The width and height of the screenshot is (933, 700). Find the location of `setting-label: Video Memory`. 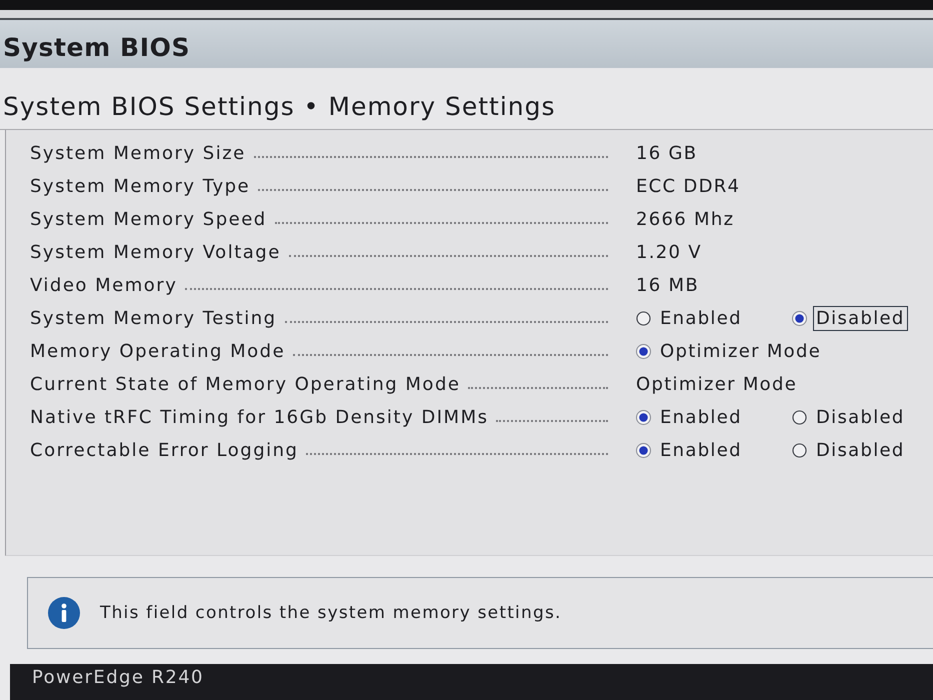

setting-label: Video Memory is located at coordinates (104, 285).